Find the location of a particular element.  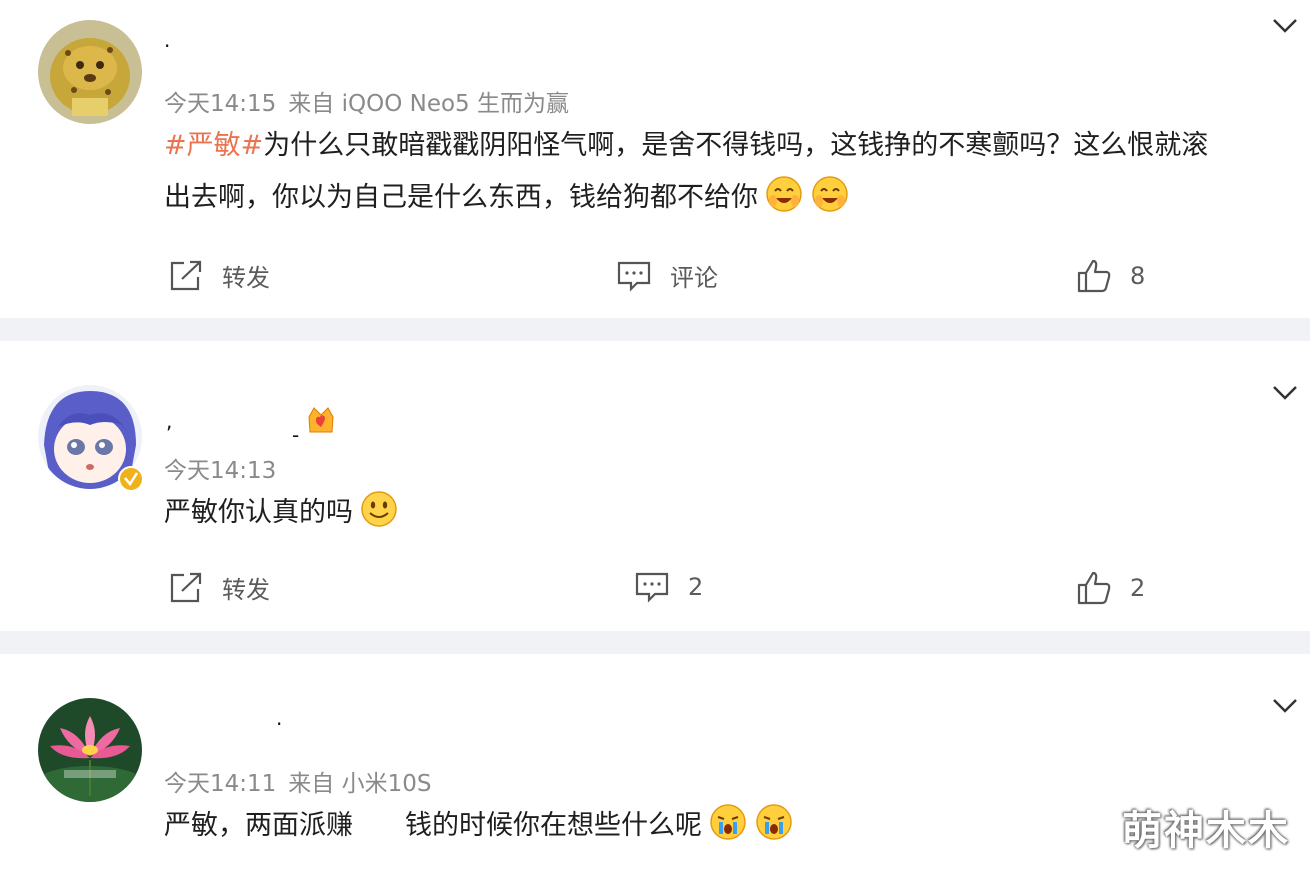

post-text-part1: 严敏，两面派赚 is located at coordinates (258, 825).